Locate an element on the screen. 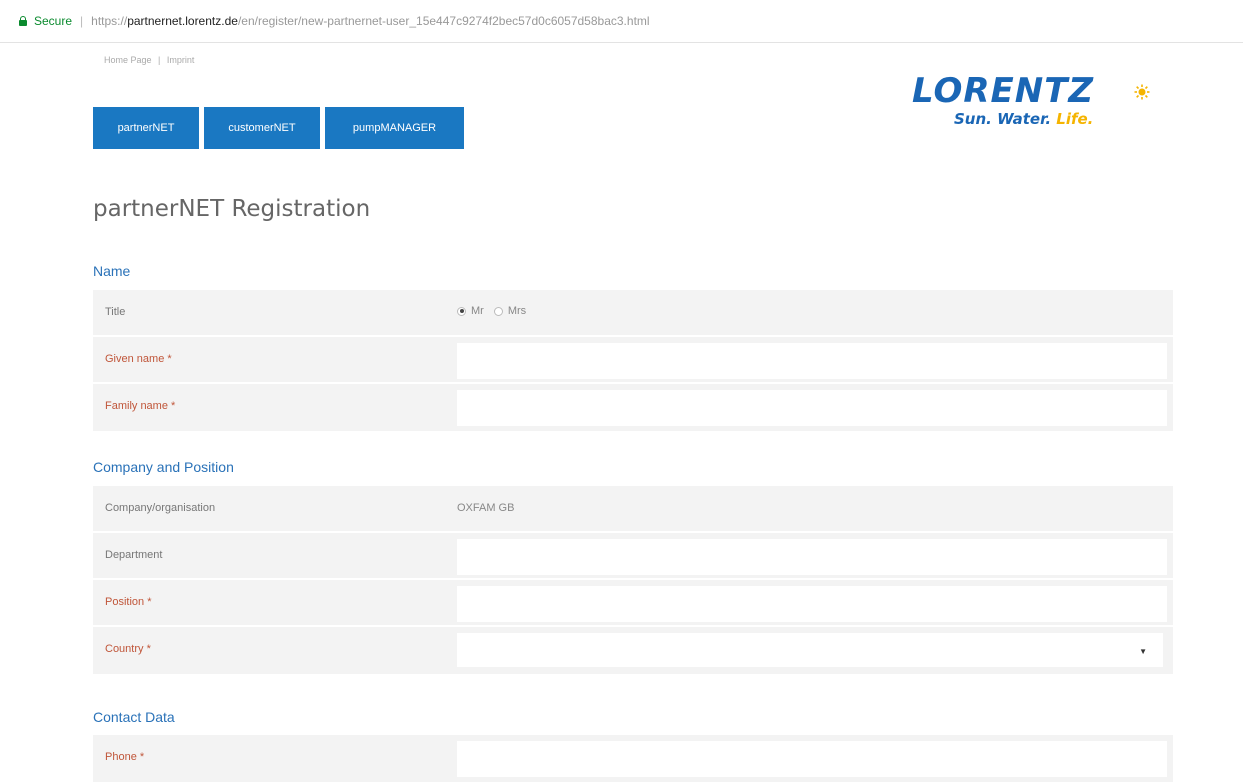 This screenshot has height=782, width=1243. phone-label: Phone * is located at coordinates (125, 757).